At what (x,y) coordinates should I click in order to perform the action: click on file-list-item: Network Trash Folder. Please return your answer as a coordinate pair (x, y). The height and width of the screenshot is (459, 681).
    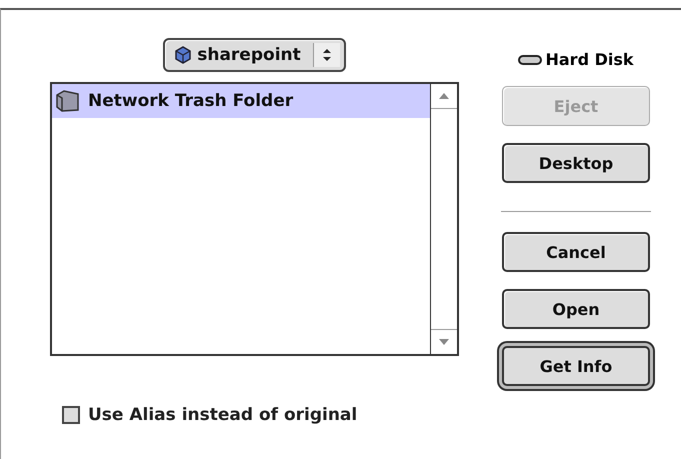
    Looking at the image, I should click on (241, 101).